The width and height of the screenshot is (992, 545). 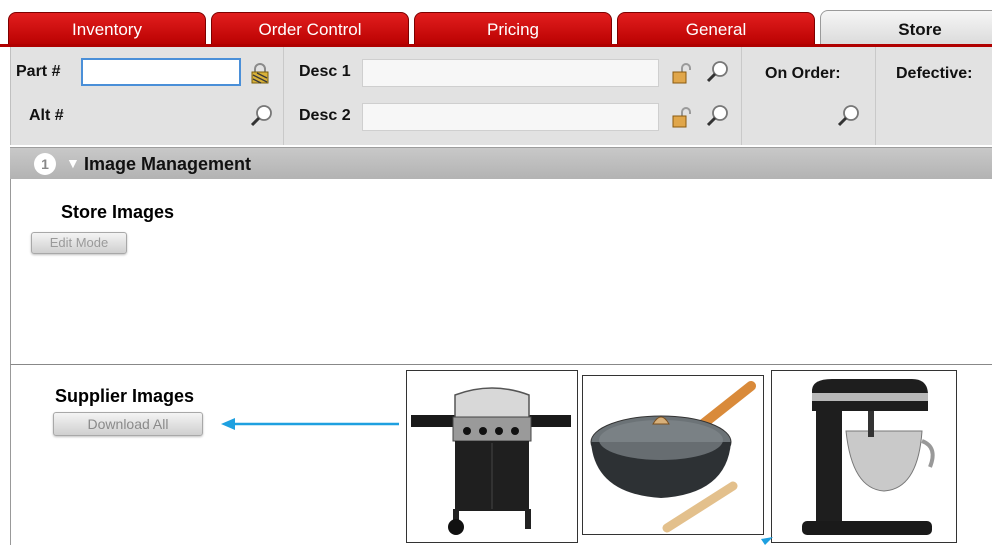 I want to click on desc1-label: Desc 1, so click(x=325, y=71).